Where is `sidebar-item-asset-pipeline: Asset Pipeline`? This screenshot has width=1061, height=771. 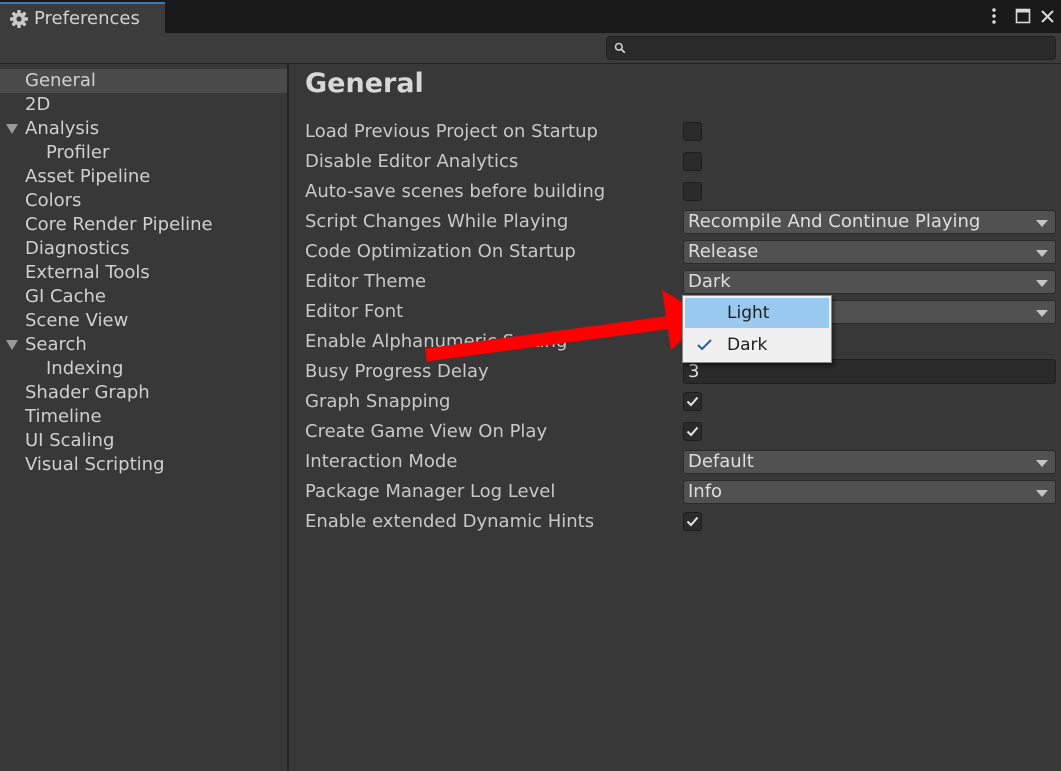 sidebar-item-asset-pipeline: Asset Pipeline is located at coordinates (143, 177).